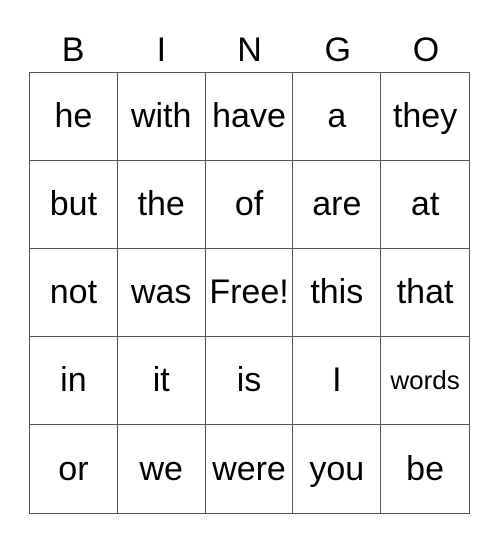 This screenshot has width=500, height=544. What do you see at coordinates (161, 117) in the screenshot?
I see `bingo-cell: with` at bounding box center [161, 117].